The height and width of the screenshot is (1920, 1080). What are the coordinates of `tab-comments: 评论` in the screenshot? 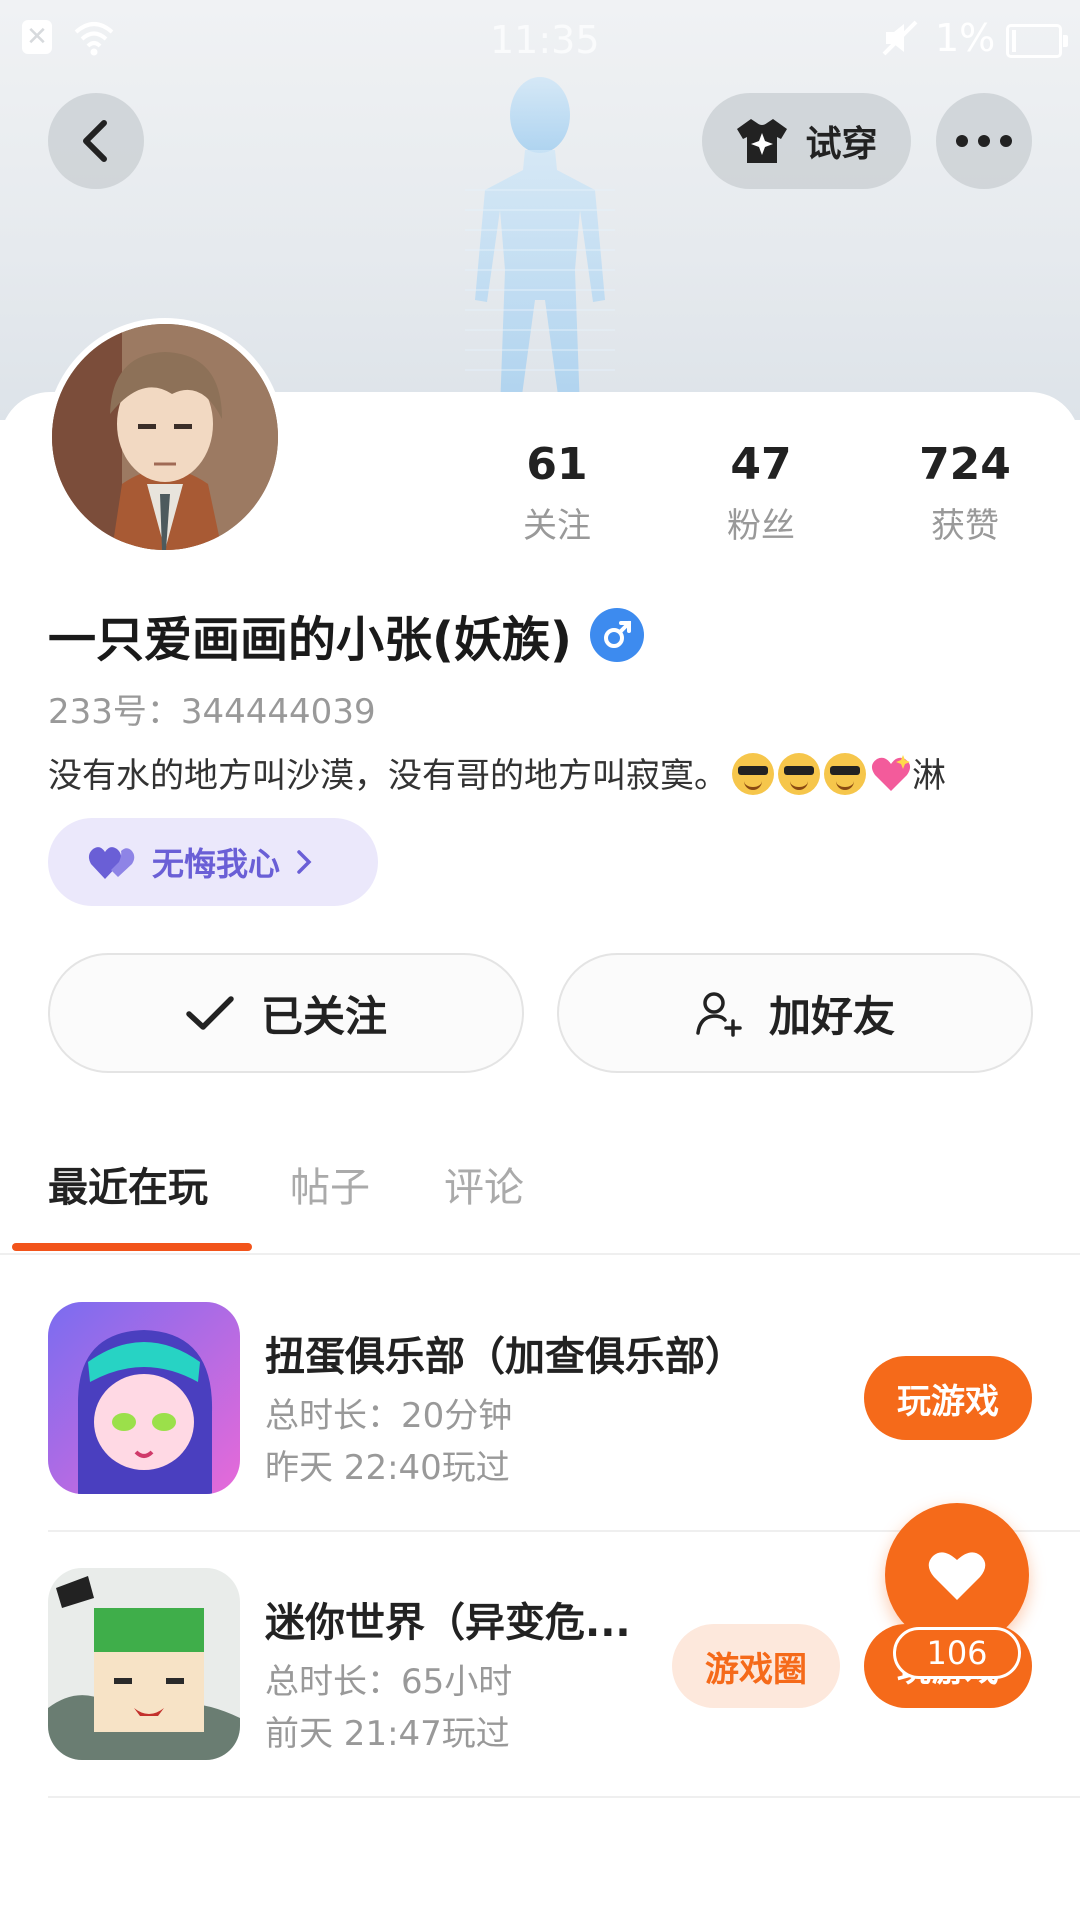 It's located at (484, 1184).